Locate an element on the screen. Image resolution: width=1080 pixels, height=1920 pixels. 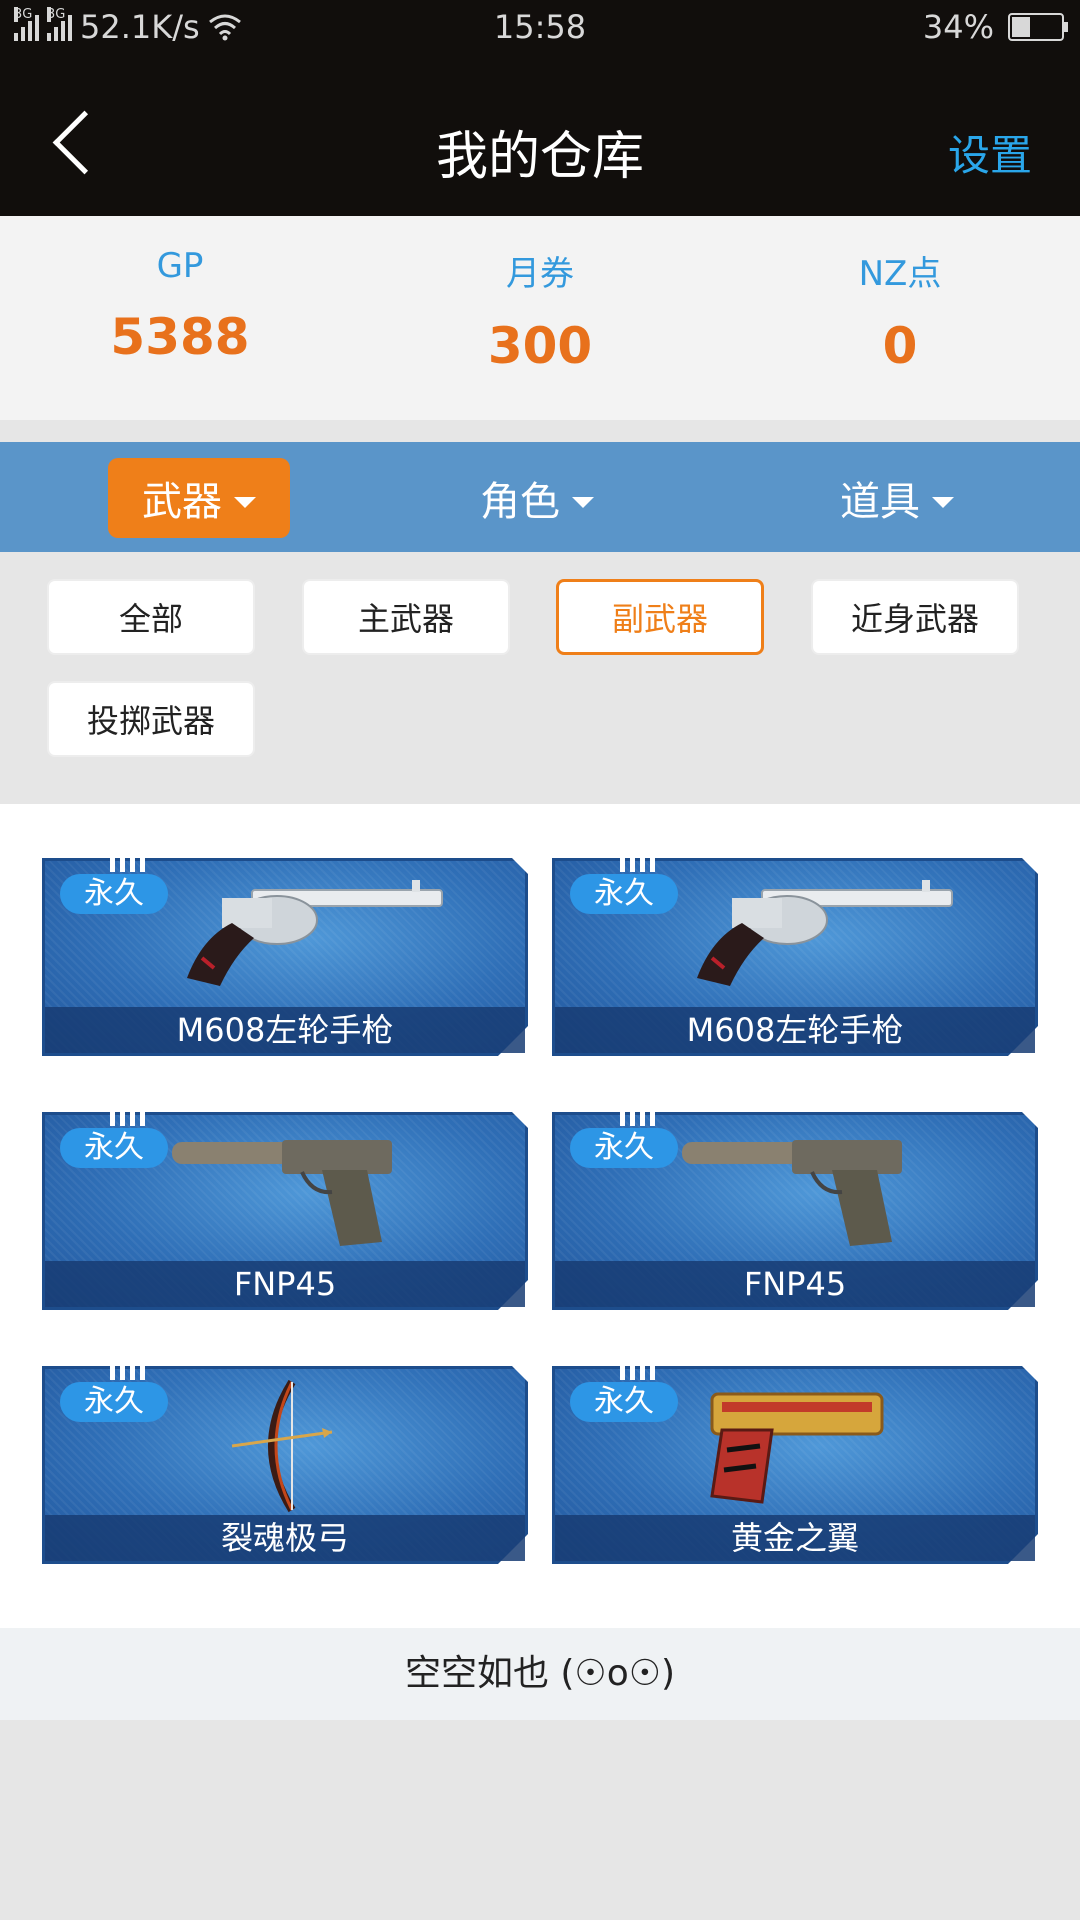
gold-pistol-icon is located at coordinates (797, 1448).